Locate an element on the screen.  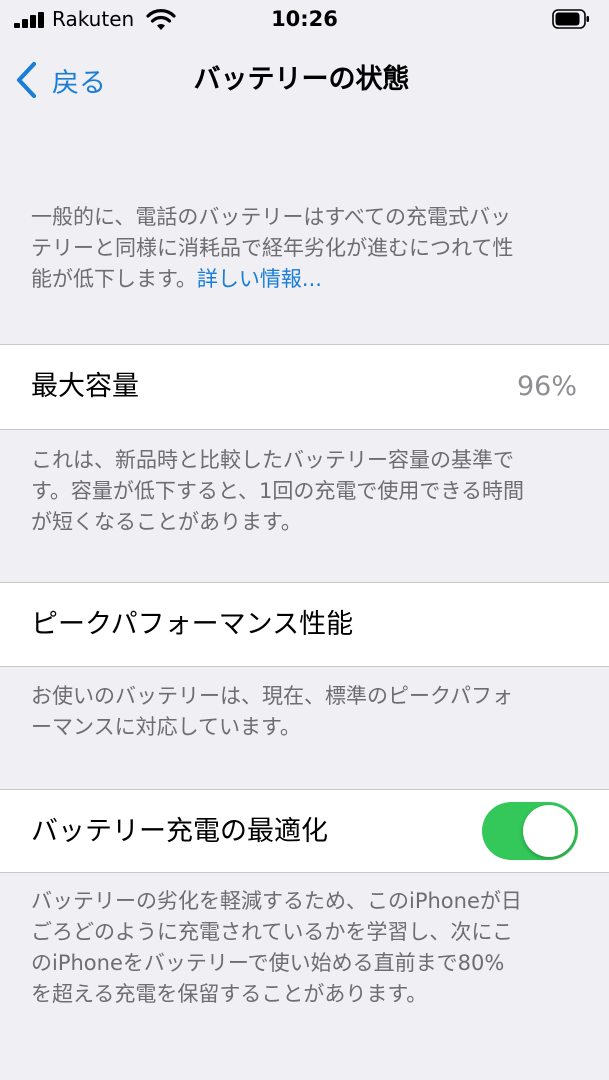
max-capacity-row: 最大容量 96% is located at coordinates (304, 387).